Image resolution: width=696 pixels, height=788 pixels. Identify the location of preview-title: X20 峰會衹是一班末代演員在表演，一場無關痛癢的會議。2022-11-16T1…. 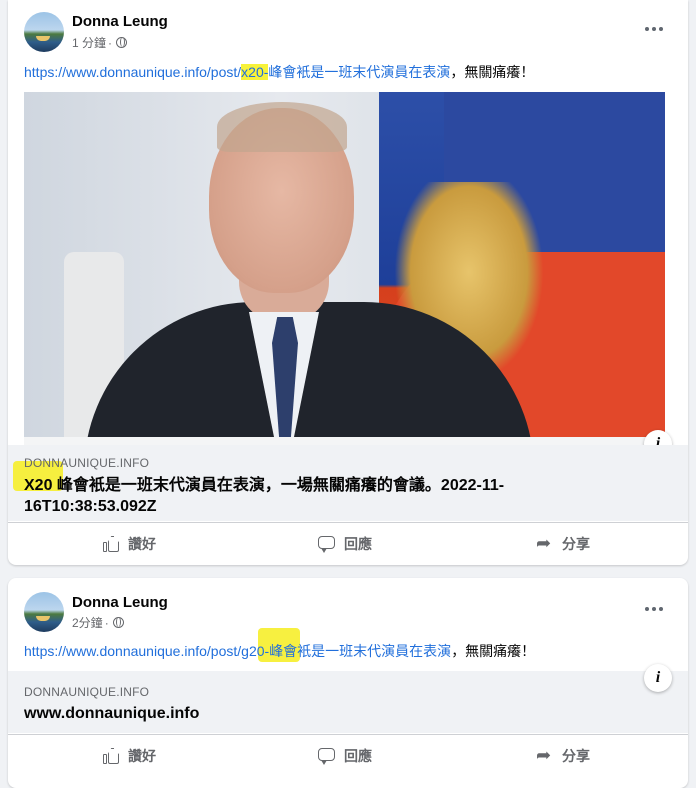
(264, 496).